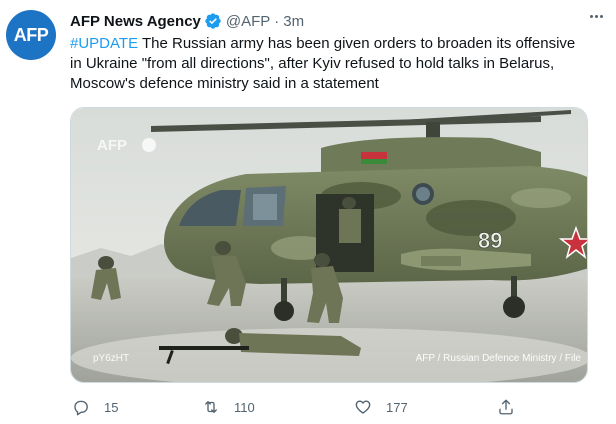 Image resolution: width=616 pixels, height=424 pixels. What do you see at coordinates (111, 358) in the screenshot?
I see `photo-code: pY6zHT` at bounding box center [111, 358].